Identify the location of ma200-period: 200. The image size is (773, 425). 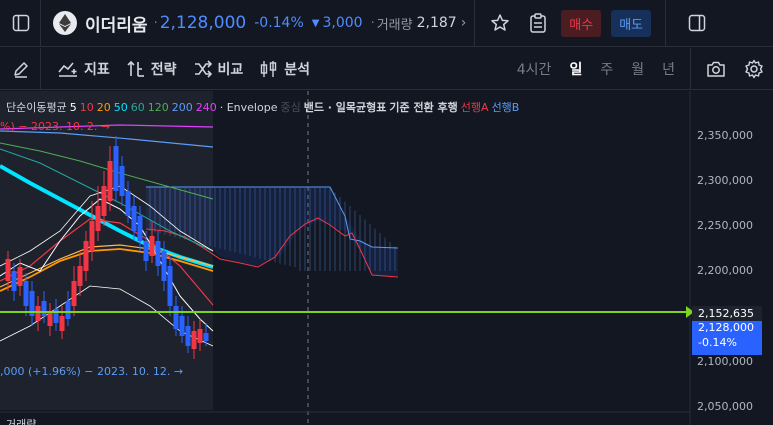
(182, 107).